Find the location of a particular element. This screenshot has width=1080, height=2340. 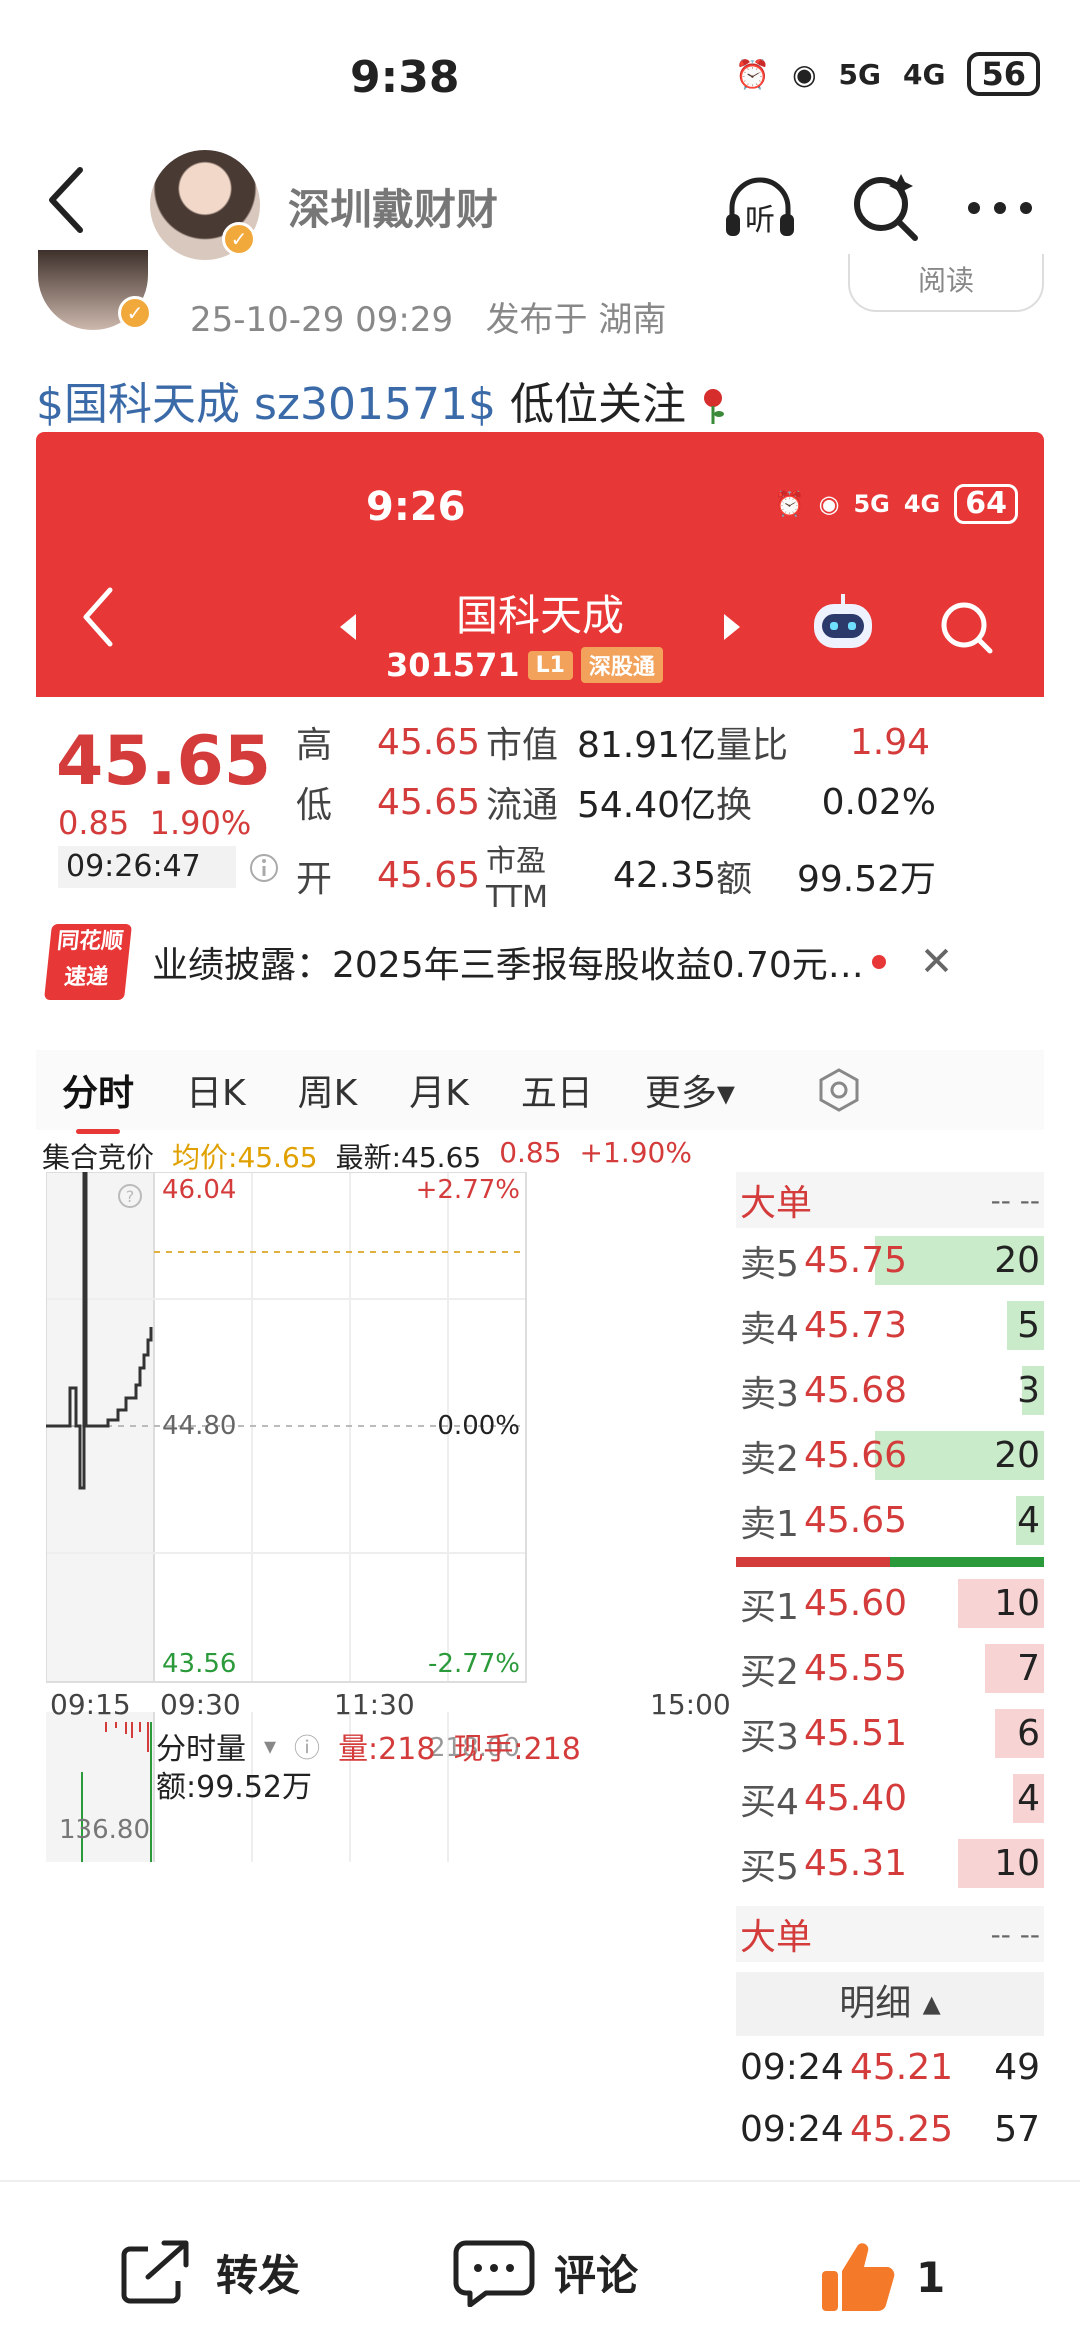

comment-icon is located at coordinates (494, 2273).